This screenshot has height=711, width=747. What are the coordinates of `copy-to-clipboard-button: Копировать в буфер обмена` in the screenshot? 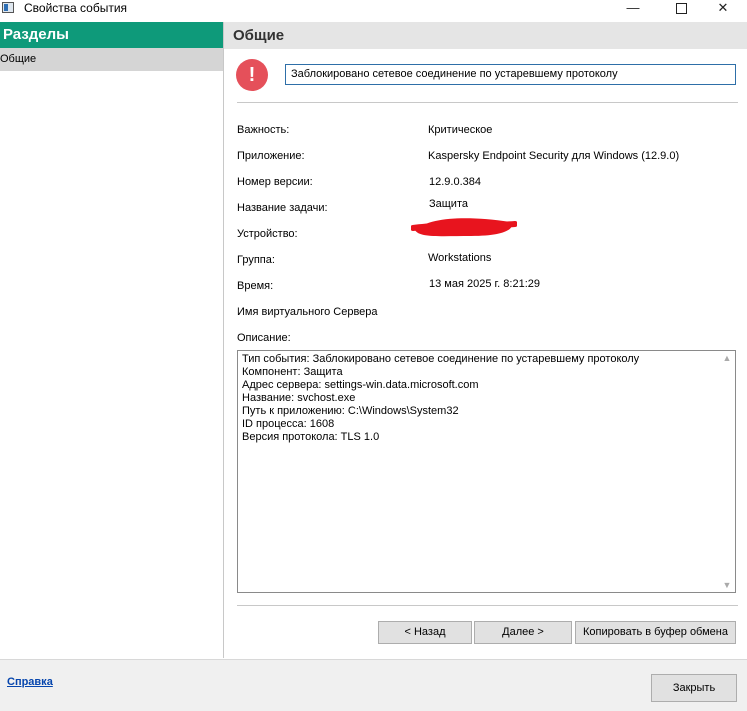 It's located at (655, 632).